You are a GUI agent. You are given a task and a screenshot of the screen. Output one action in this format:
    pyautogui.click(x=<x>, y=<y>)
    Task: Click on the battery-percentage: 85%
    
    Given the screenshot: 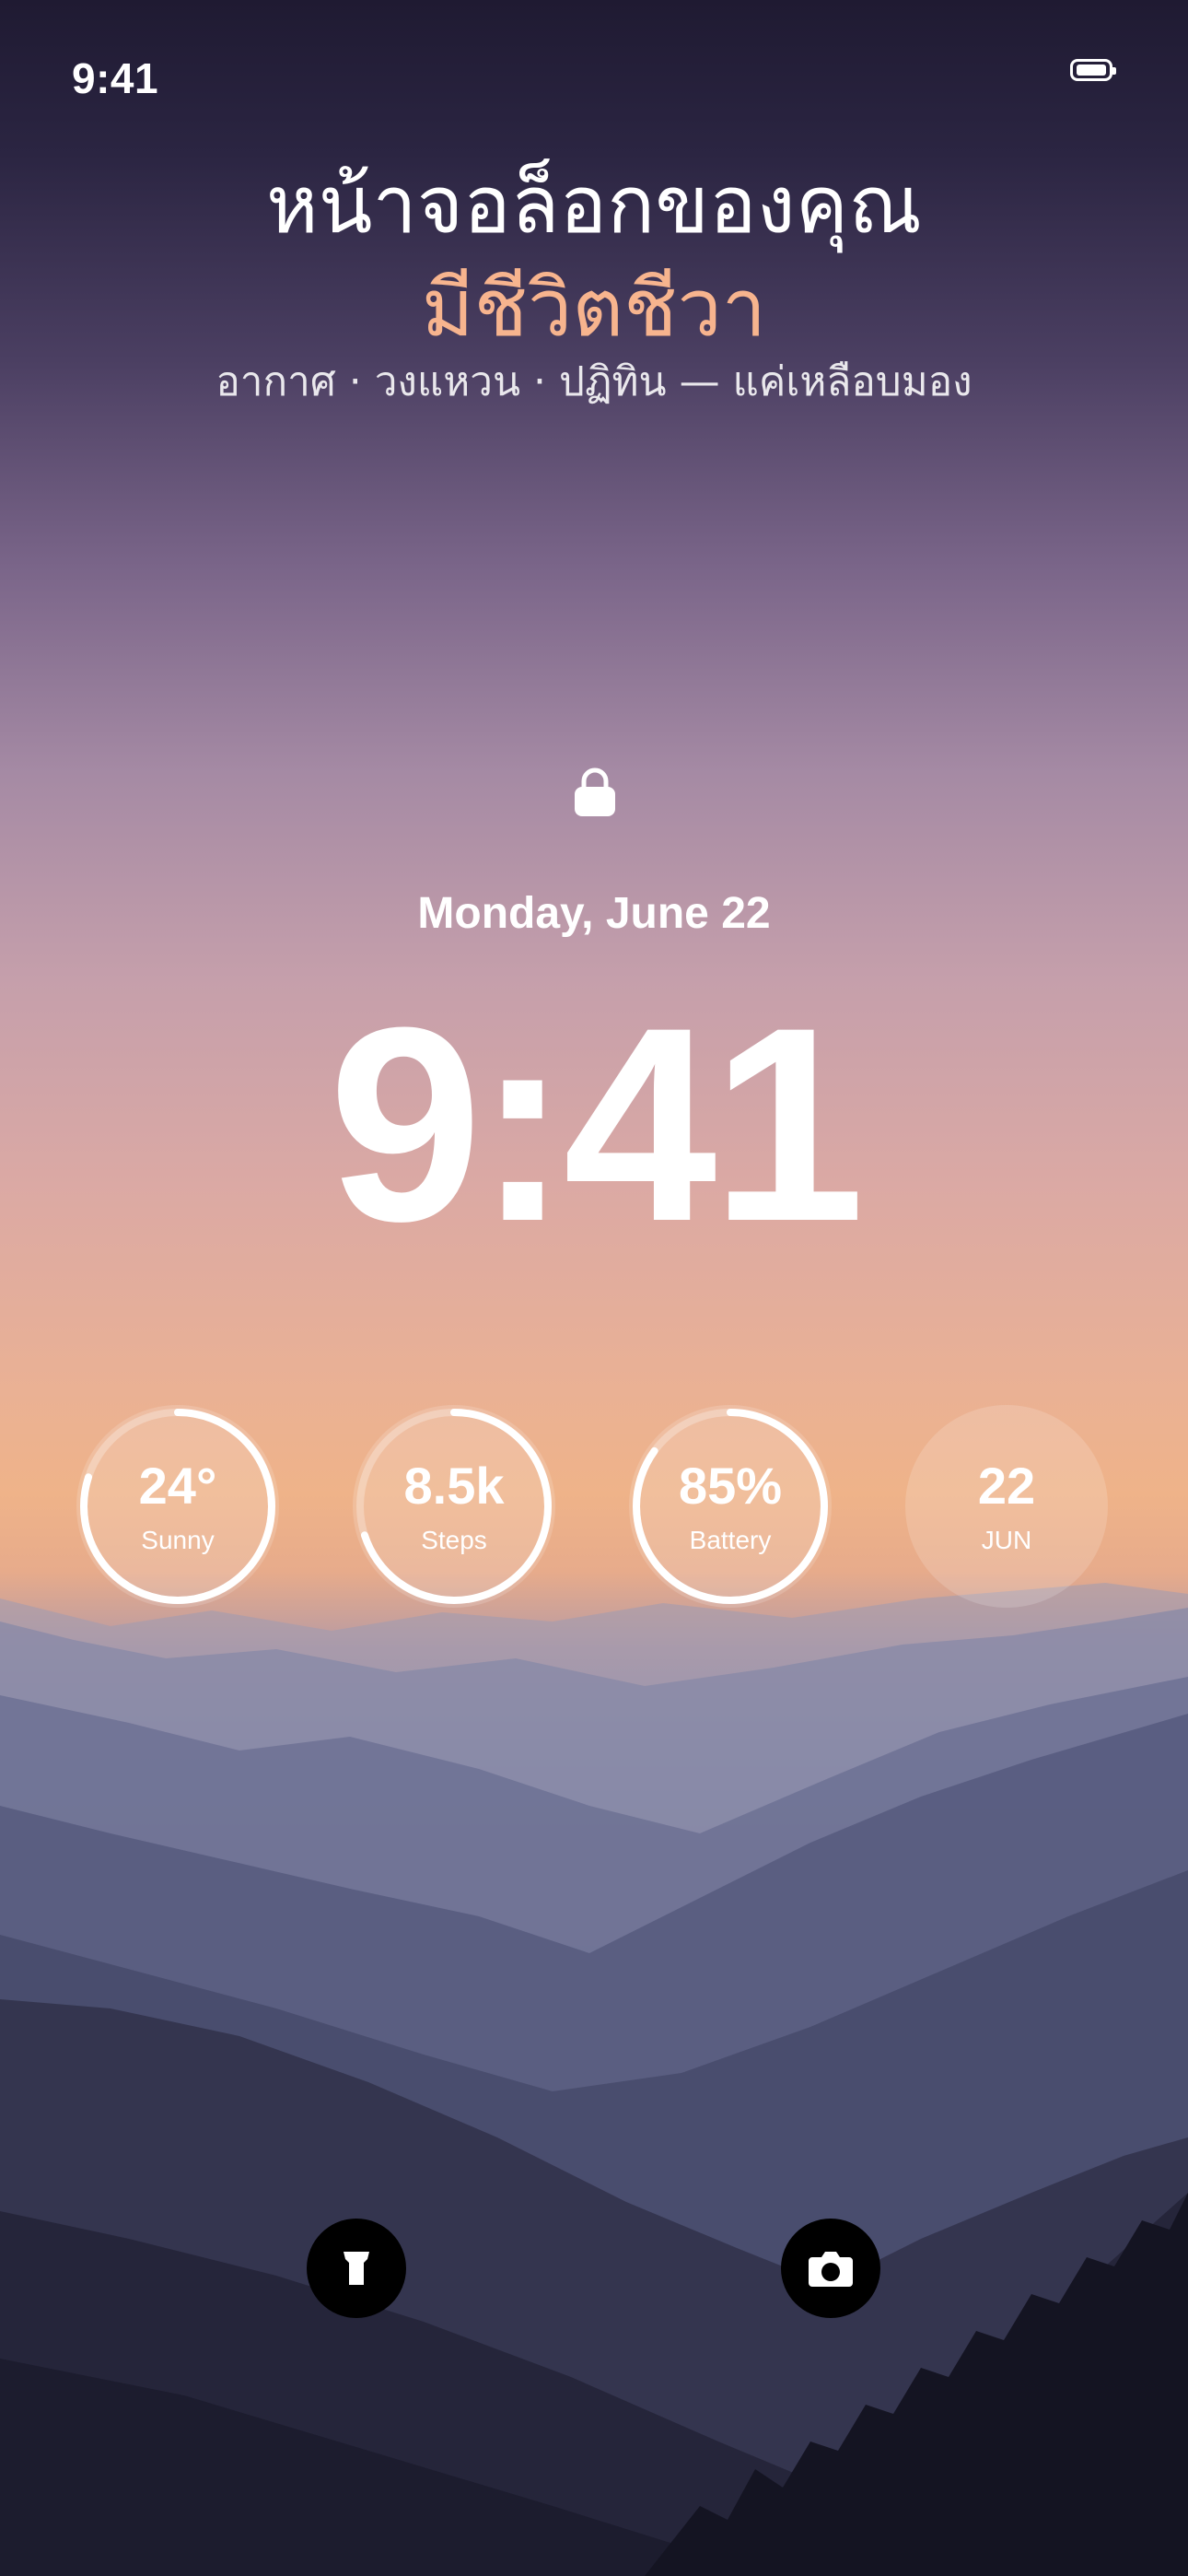 What is the action you would take?
    pyautogui.click(x=730, y=1486)
    